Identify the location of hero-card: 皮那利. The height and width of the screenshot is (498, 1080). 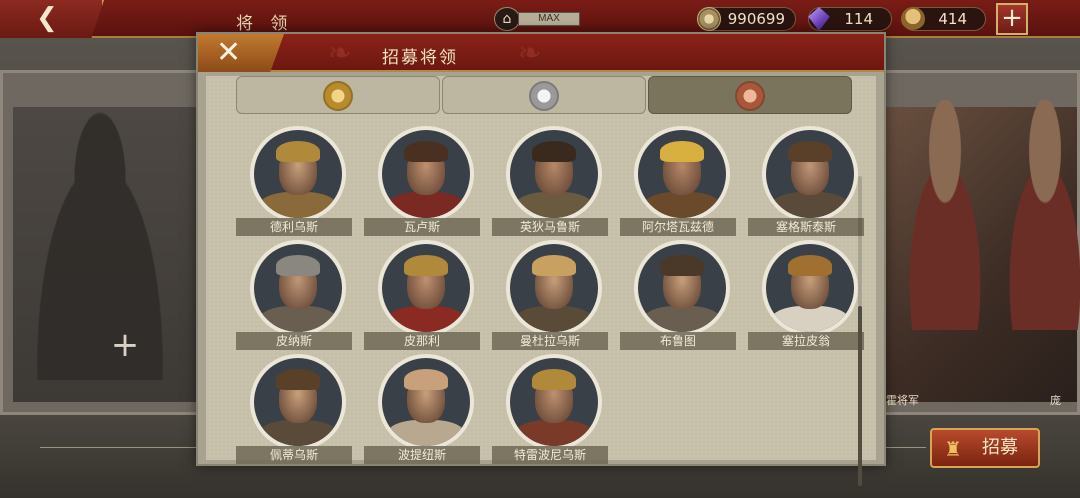
(422, 295).